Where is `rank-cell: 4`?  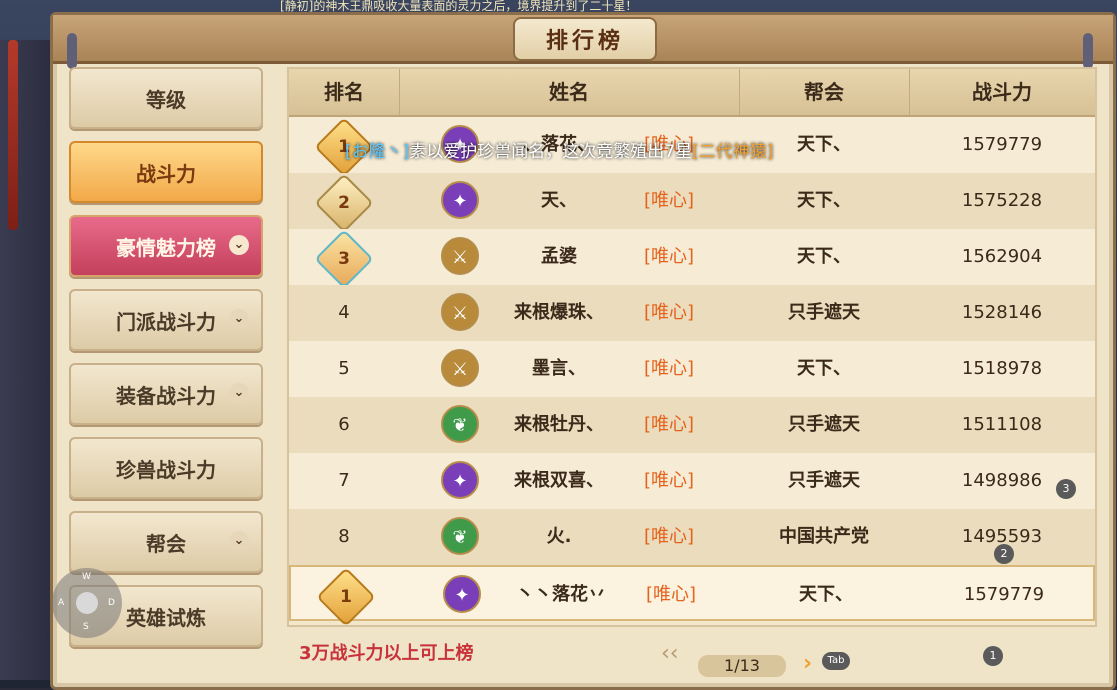 rank-cell: 4 is located at coordinates (344, 312).